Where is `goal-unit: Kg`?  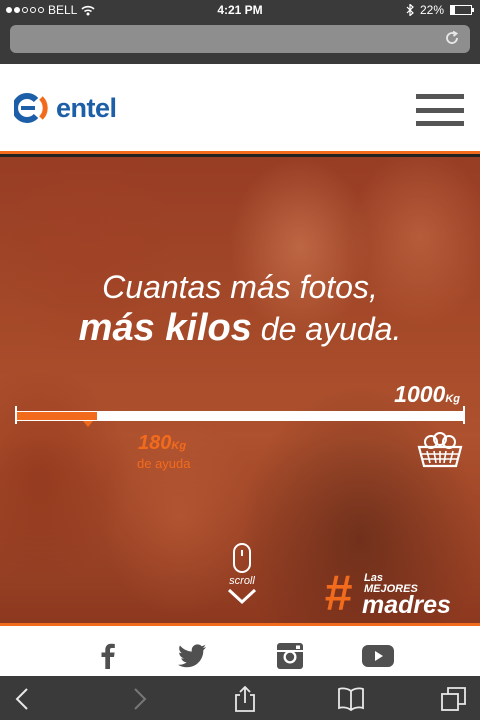
goal-unit: Kg is located at coordinates (452, 399).